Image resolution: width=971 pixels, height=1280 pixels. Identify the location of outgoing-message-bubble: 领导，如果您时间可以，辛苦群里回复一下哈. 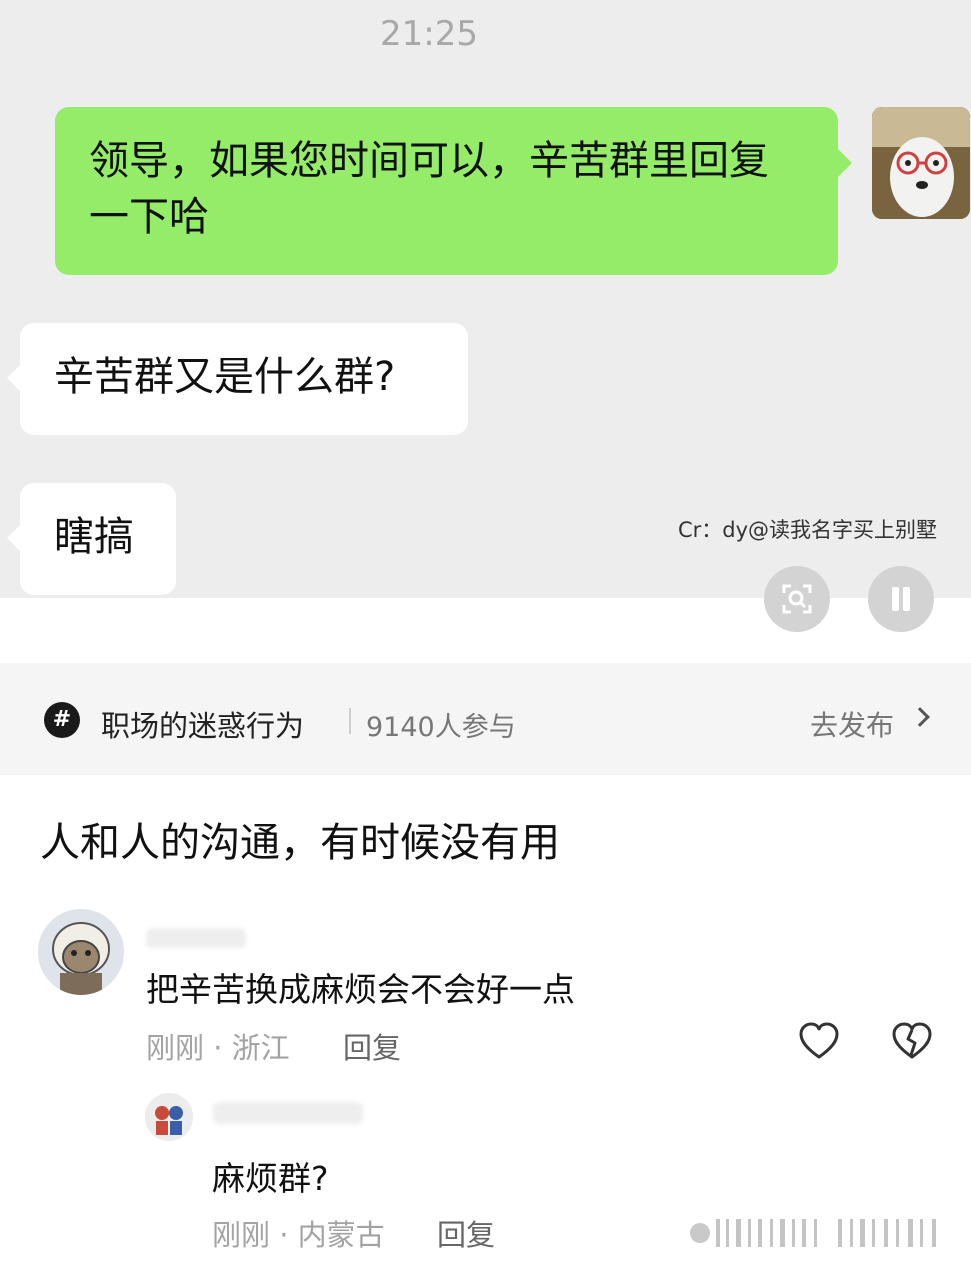
(453, 191).